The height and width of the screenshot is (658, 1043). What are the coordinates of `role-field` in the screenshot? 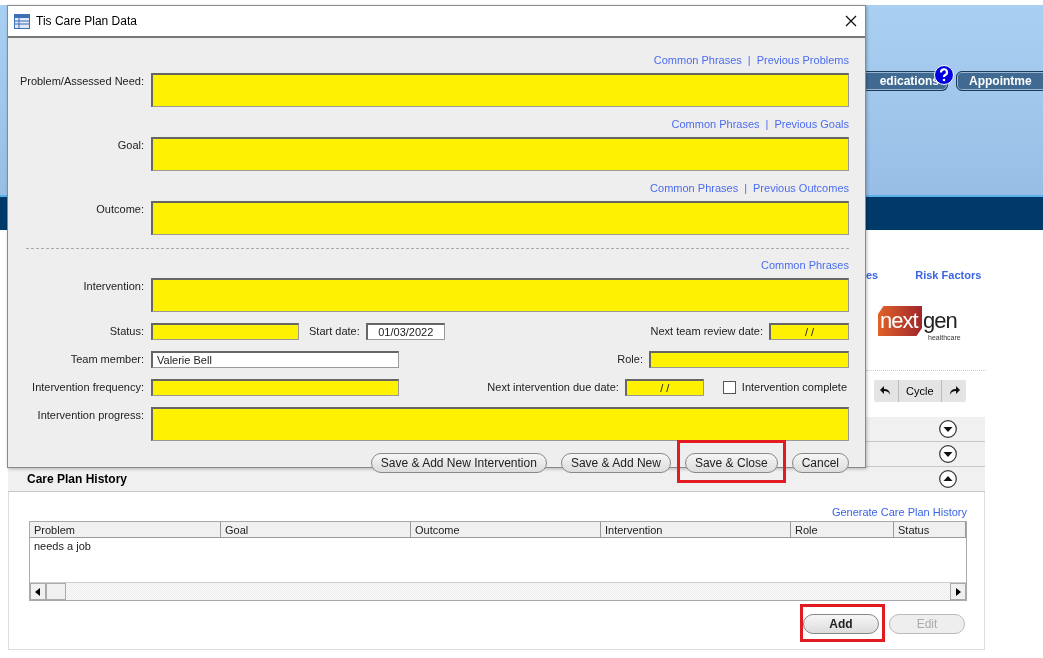 It's located at (749, 359).